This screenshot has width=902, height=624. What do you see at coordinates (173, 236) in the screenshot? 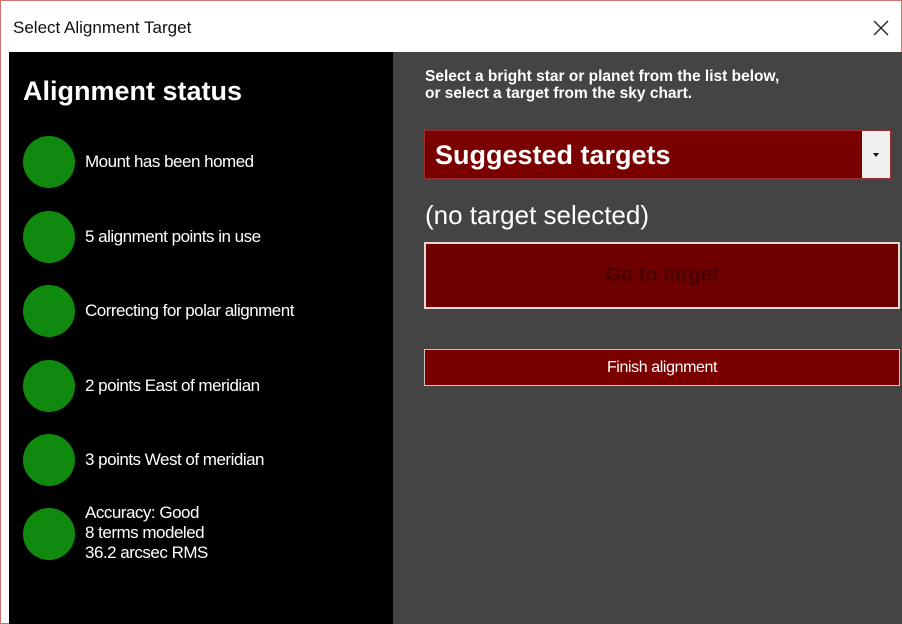
I see `status-label: 5 alignment points in use` at bounding box center [173, 236].